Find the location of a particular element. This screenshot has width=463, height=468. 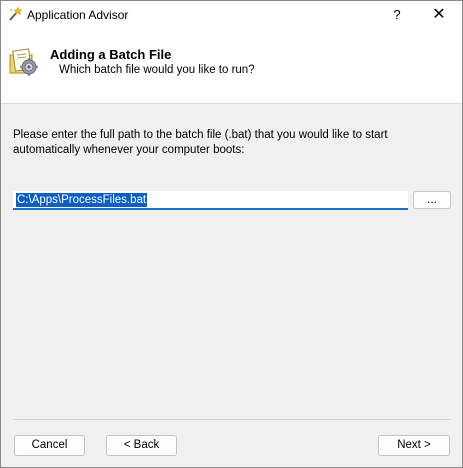

footer-divider is located at coordinates (232, 419).